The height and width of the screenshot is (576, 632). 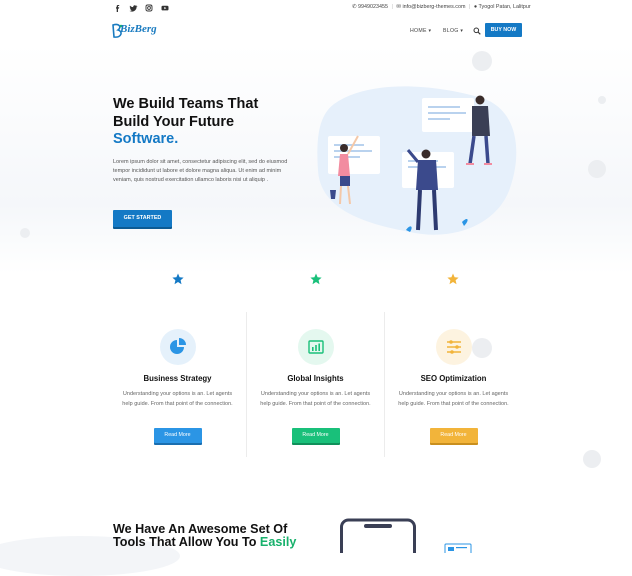 What do you see at coordinates (477, 31) in the screenshot?
I see `search-icon` at bounding box center [477, 31].